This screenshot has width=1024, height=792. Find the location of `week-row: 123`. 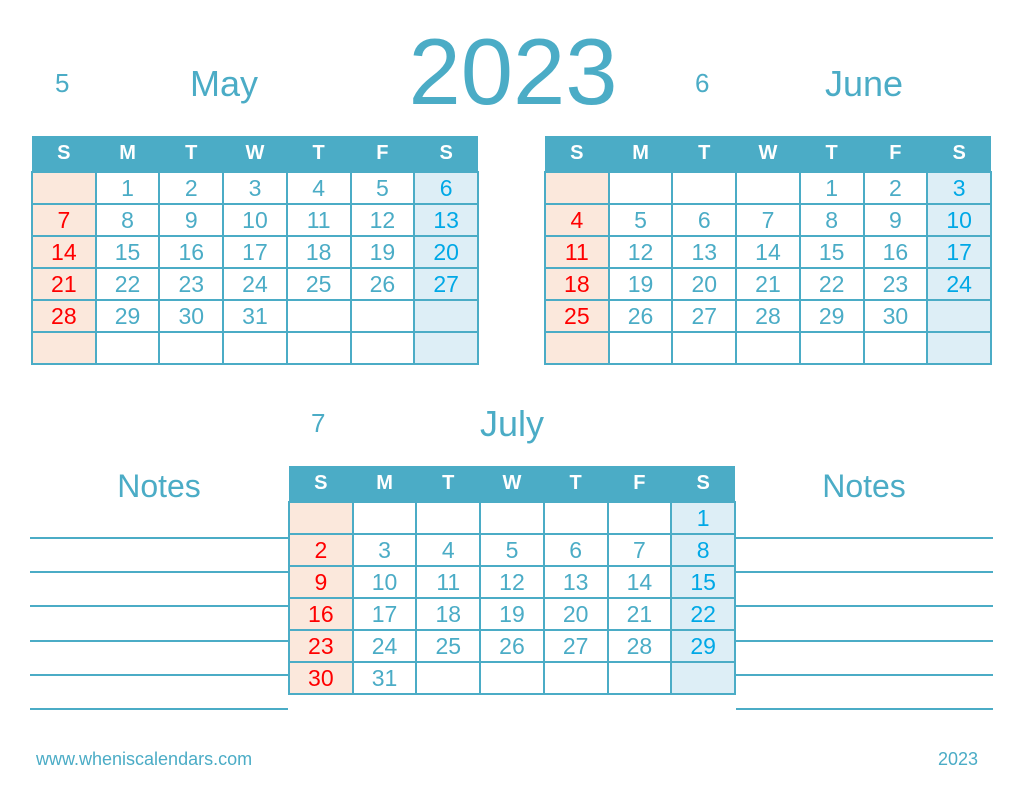

week-row: 123 is located at coordinates (768, 188).